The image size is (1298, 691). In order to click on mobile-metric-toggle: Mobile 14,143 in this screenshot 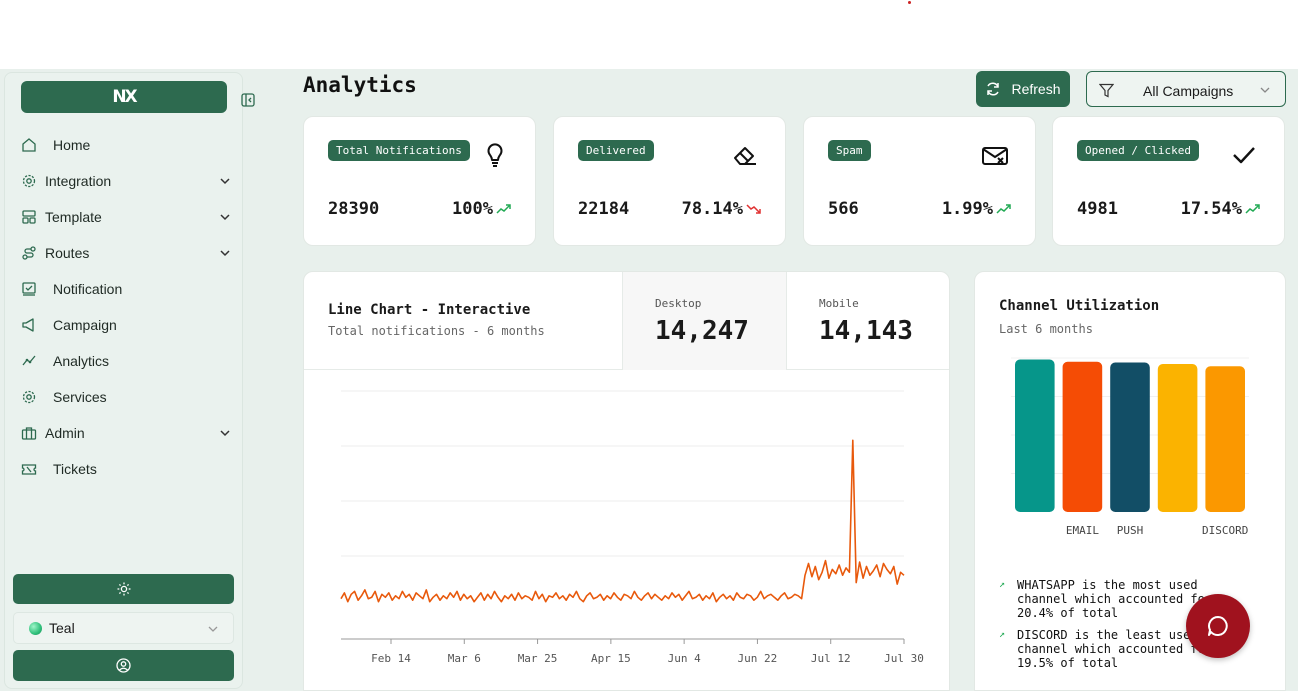, I will do `click(867, 321)`.